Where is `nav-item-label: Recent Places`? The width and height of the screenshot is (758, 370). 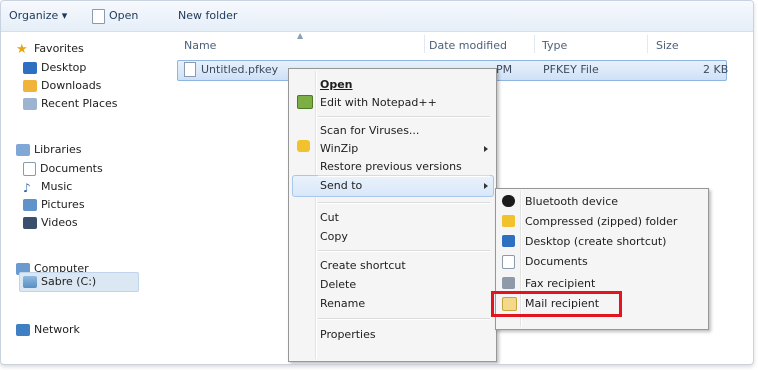
nav-item-label: Recent Places is located at coordinates (79, 103).